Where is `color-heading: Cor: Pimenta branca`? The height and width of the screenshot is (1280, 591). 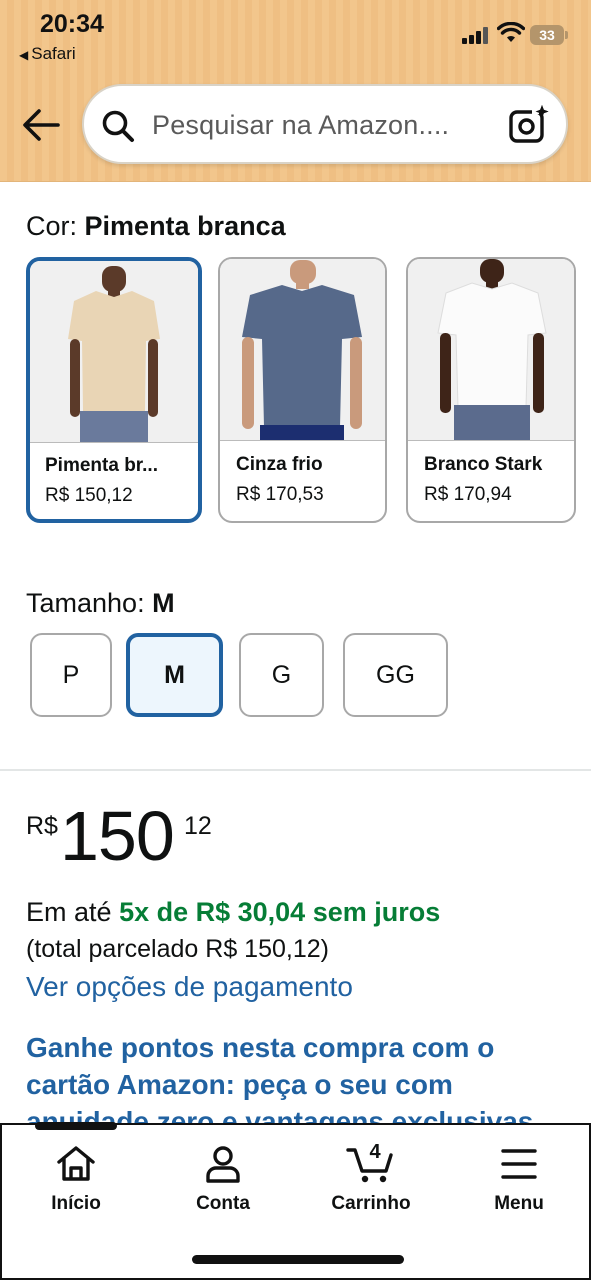 color-heading: Cor: Pimenta branca is located at coordinates (156, 226).